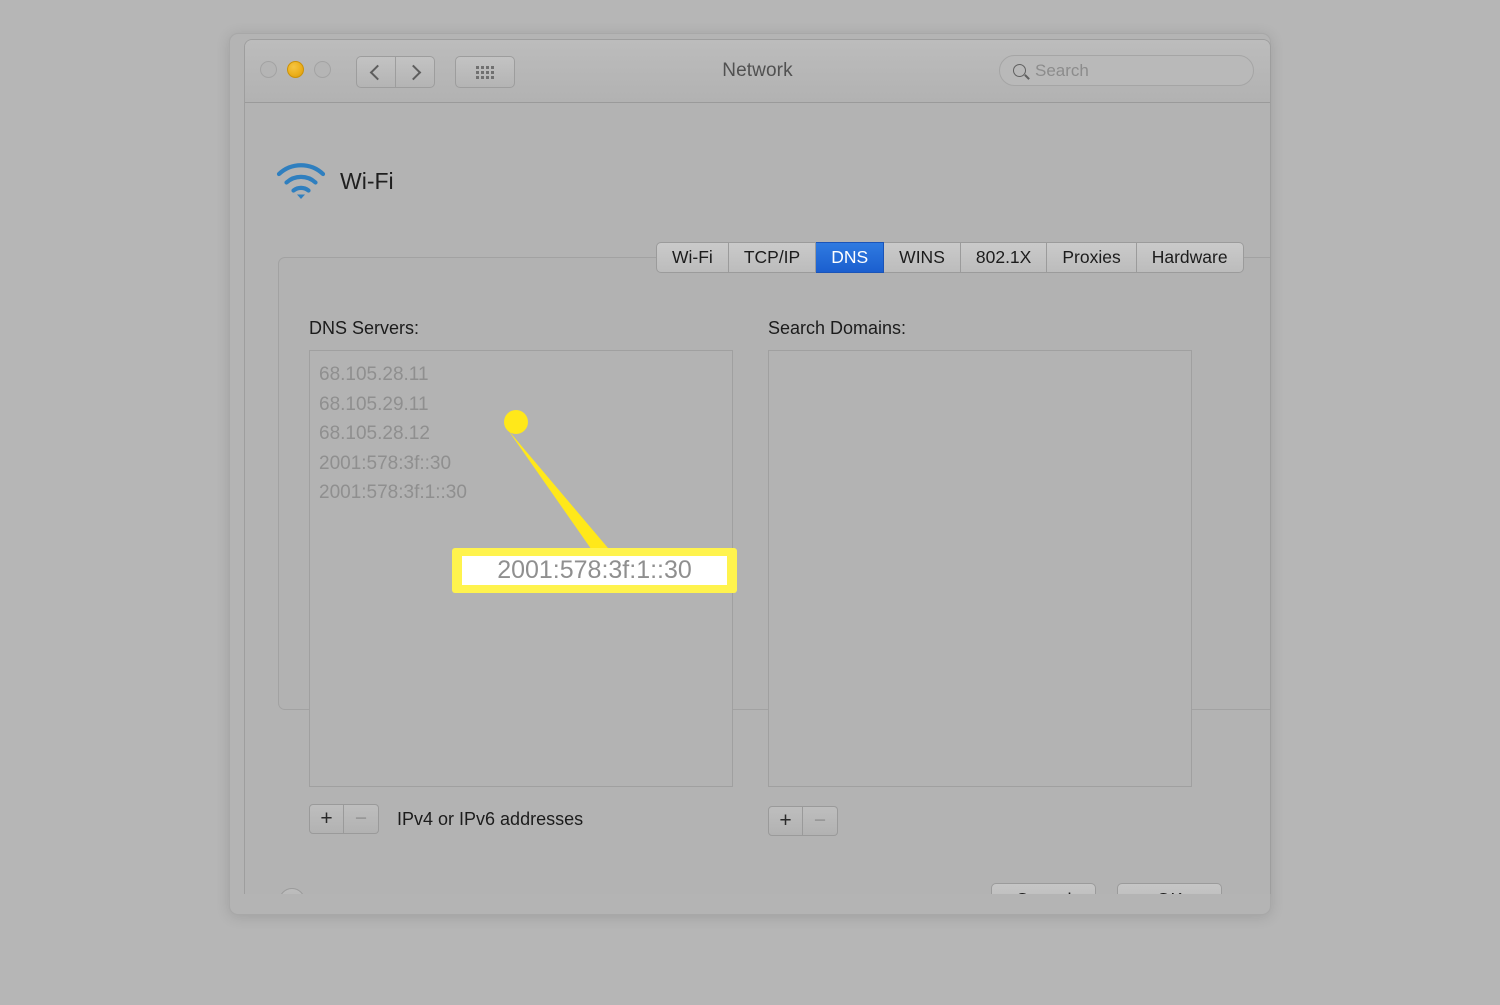 Image resolution: width=1500 pixels, height=1005 pixels. I want to click on search-field: Search, so click(1126, 70).